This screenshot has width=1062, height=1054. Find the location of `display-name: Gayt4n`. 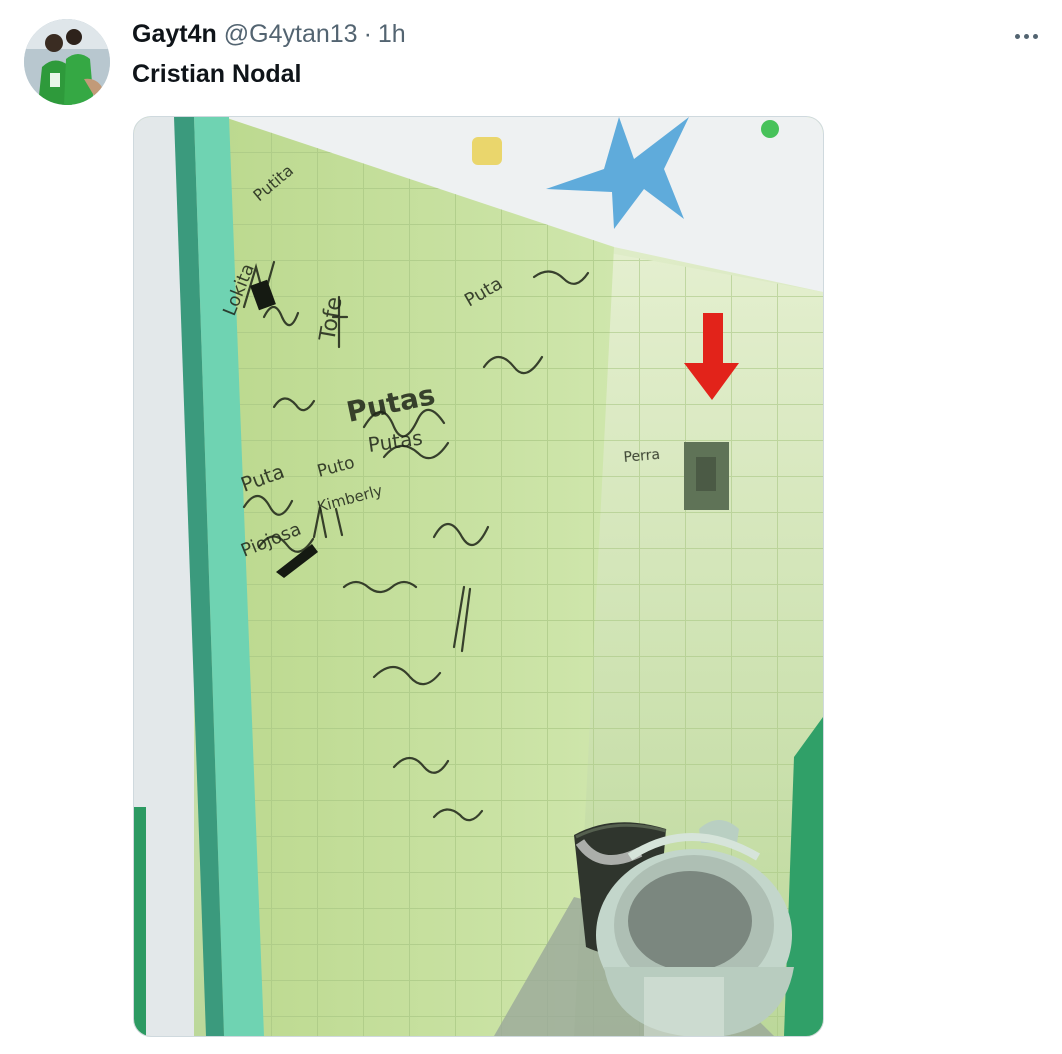

display-name: Gayt4n is located at coordinates (174, 34).